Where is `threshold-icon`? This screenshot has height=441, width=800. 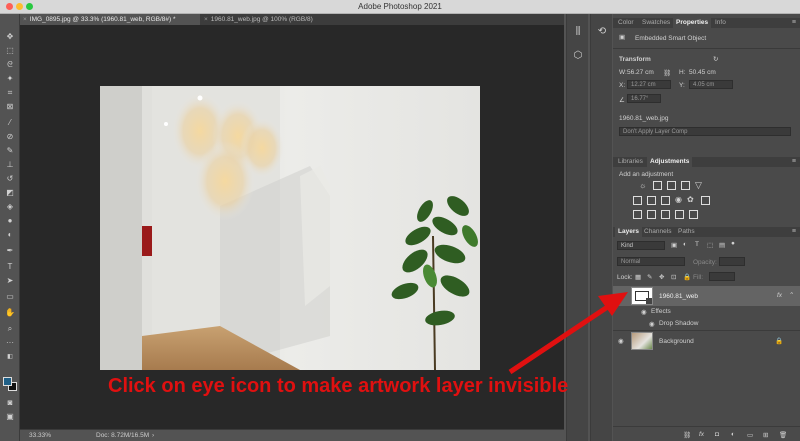
threshold-icon is located at coordinates (665, 214).